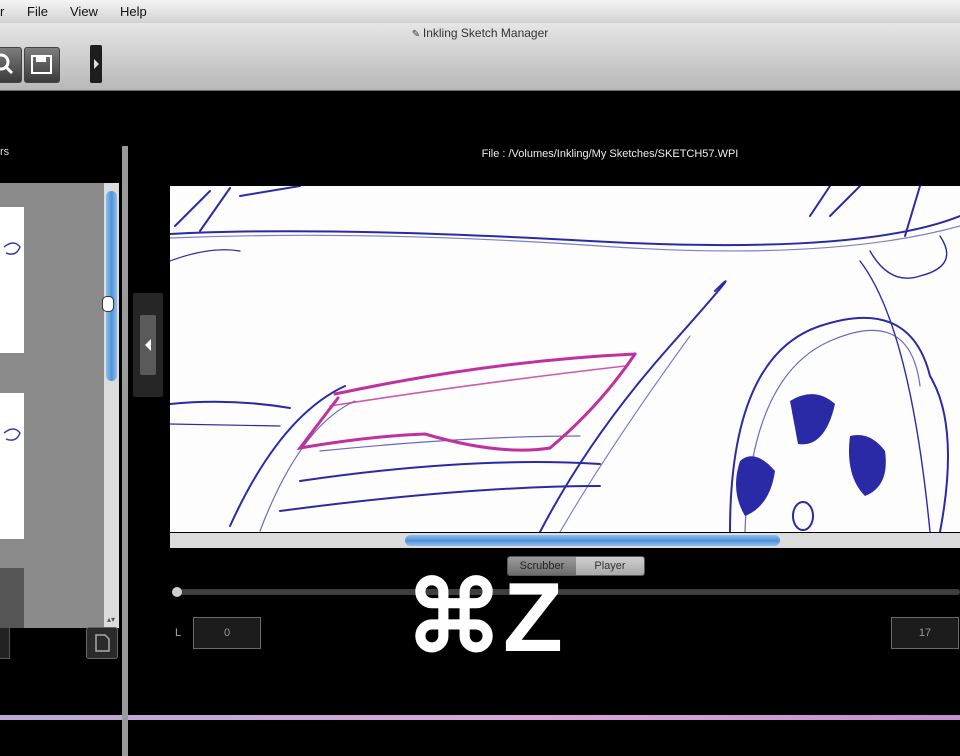 The image size is (960, 756). What do you see at coordinates (417, 34) in the screenshot?
I see `app-icon: ✎` at bounding box center [417, 34].